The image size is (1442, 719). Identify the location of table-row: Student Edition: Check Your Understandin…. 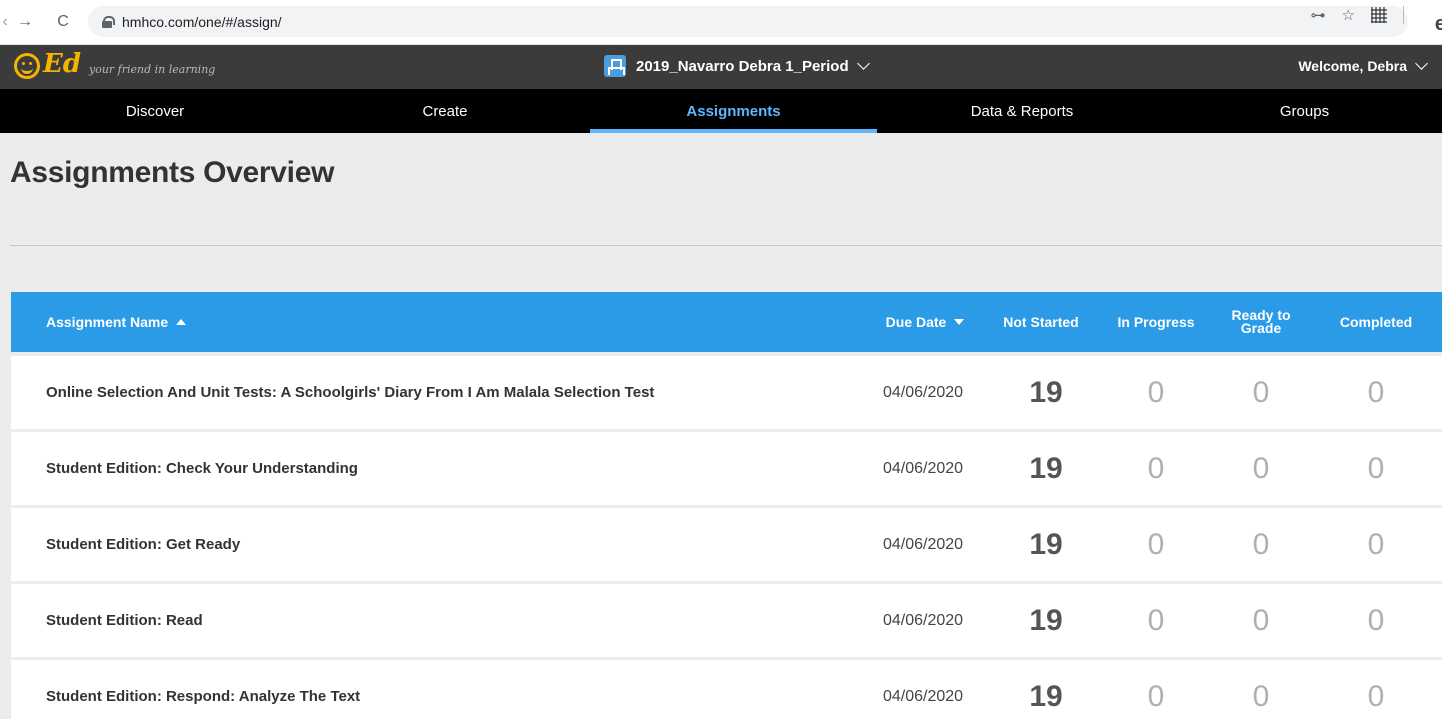
(726, 468).